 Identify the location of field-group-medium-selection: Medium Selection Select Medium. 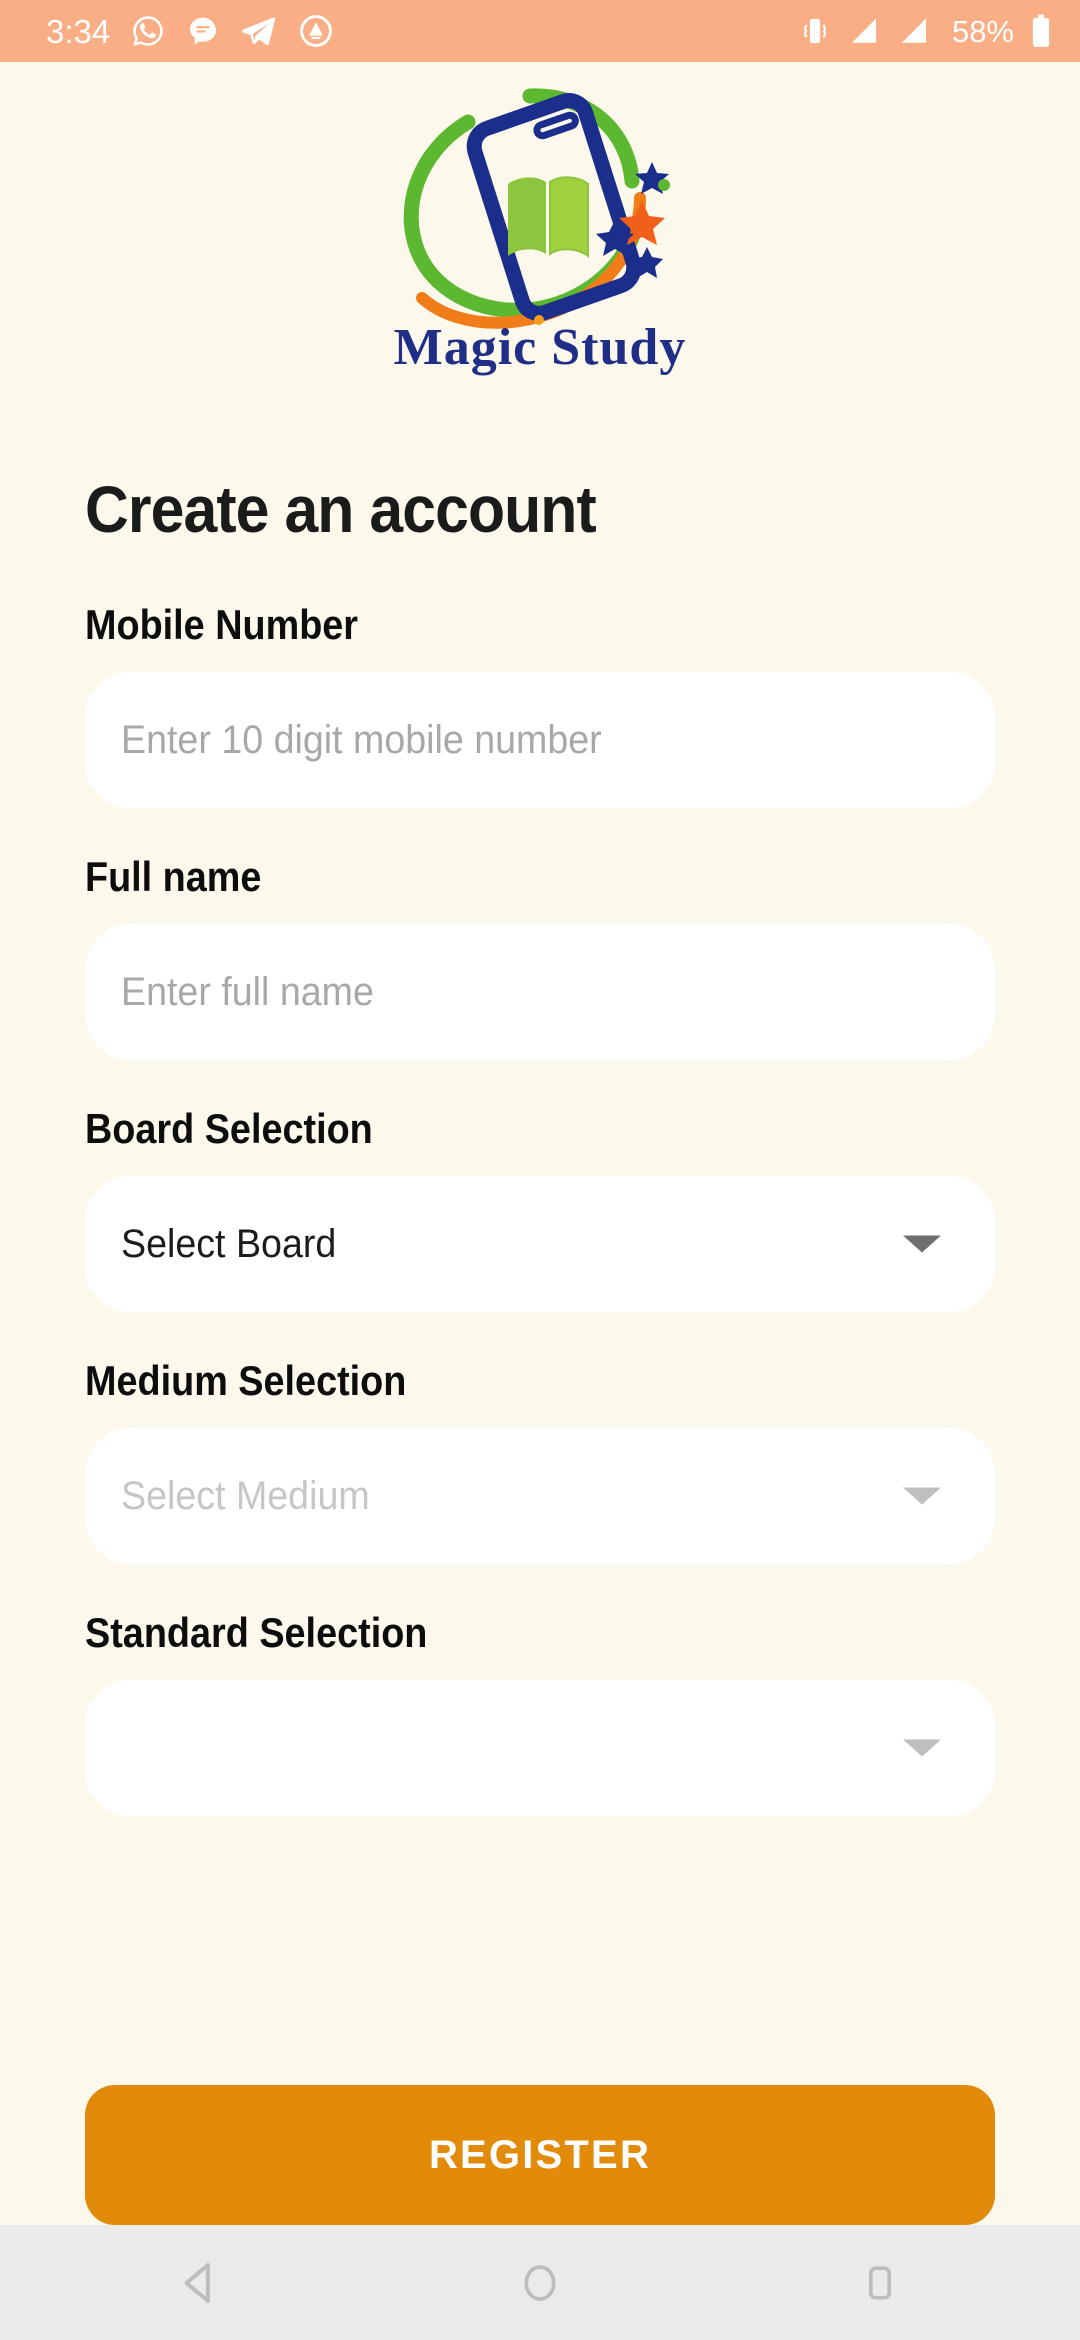
(540, 1462).